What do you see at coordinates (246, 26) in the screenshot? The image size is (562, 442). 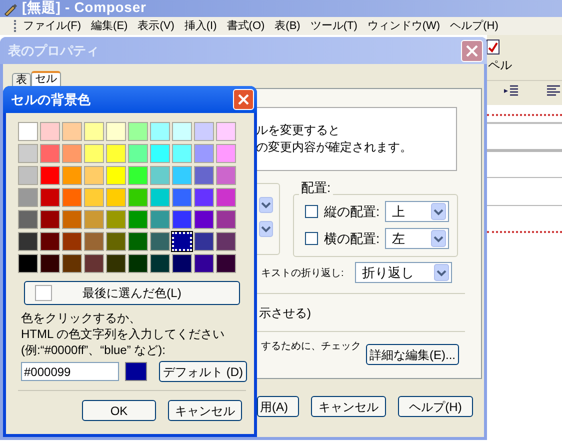 I see `menu-item: 書式(O)` at bounding box center [246, 26].